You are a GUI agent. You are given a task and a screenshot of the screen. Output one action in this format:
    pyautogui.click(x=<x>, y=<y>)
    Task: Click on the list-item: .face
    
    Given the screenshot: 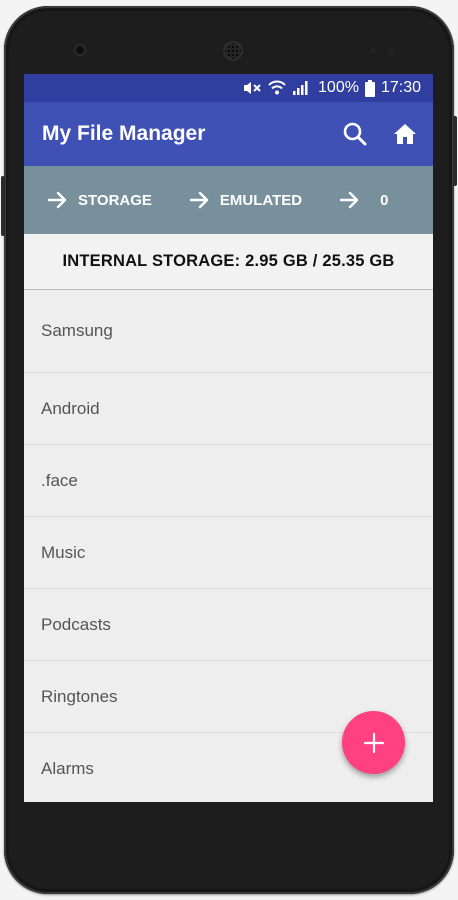 What is the action you would take?
    pyautogui.click(x=228, y=481)
    